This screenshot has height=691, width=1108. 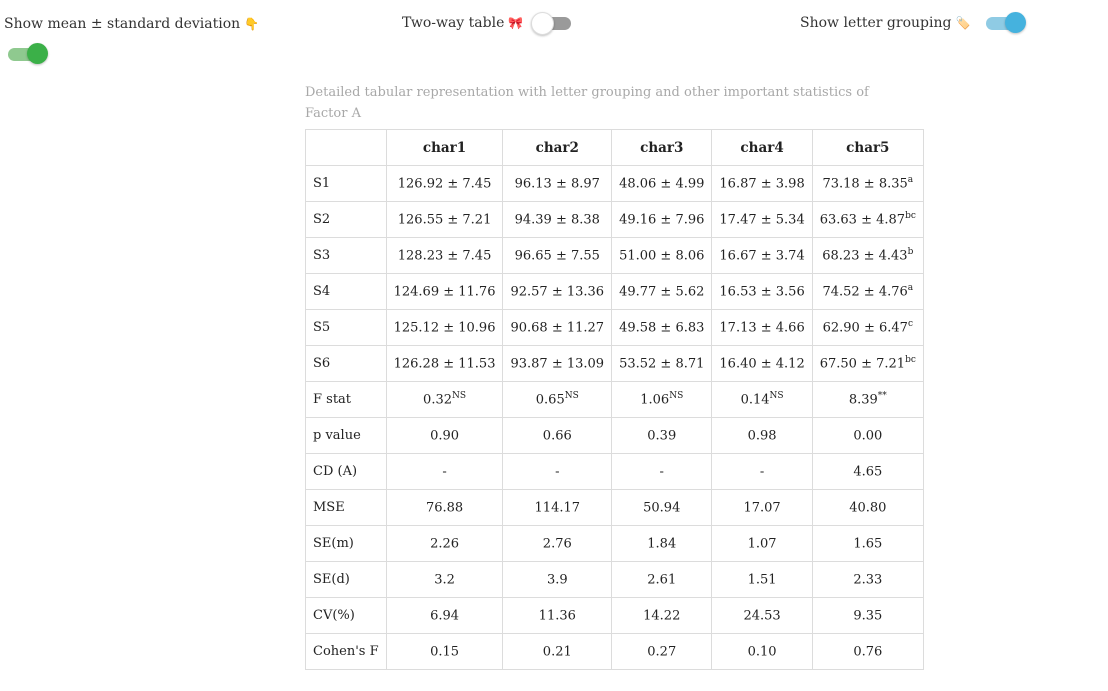 I want to click on table-cell: 48.06 ± 4.99, so click(x=662, y=183).